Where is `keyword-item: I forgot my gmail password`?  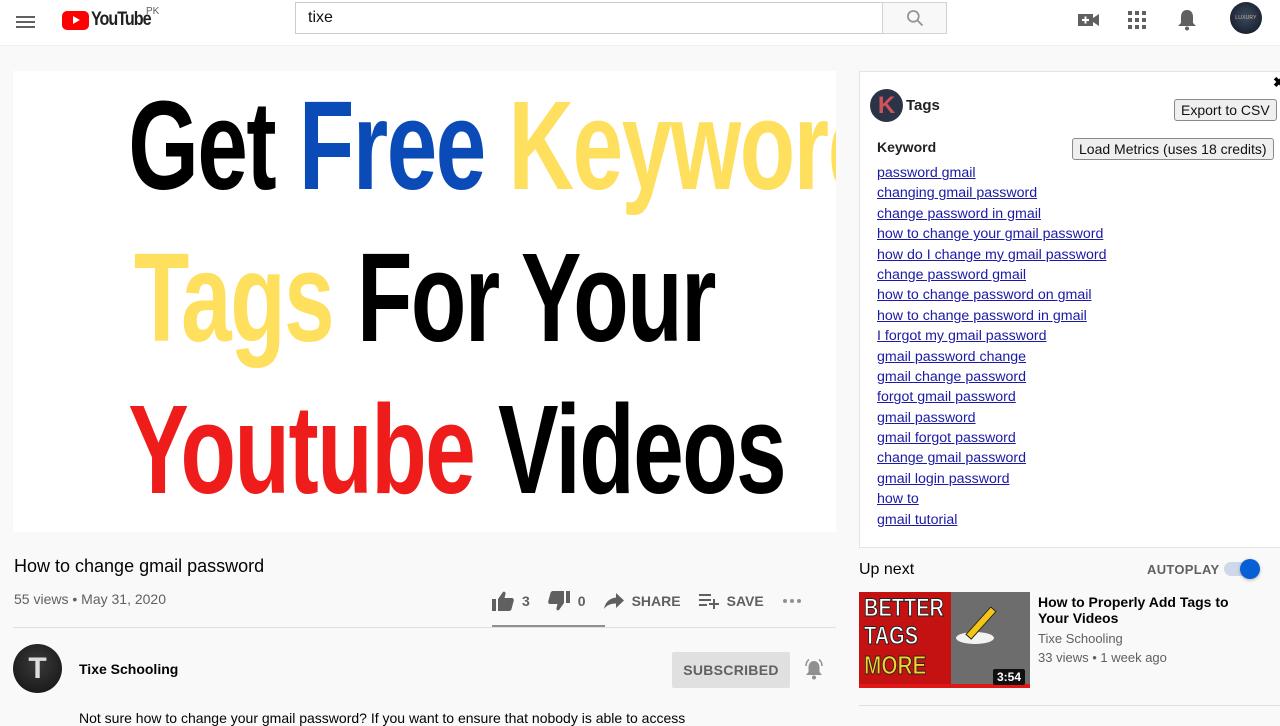
keyword-item: I forgot my gmail password is located at coordinates (991, 337).